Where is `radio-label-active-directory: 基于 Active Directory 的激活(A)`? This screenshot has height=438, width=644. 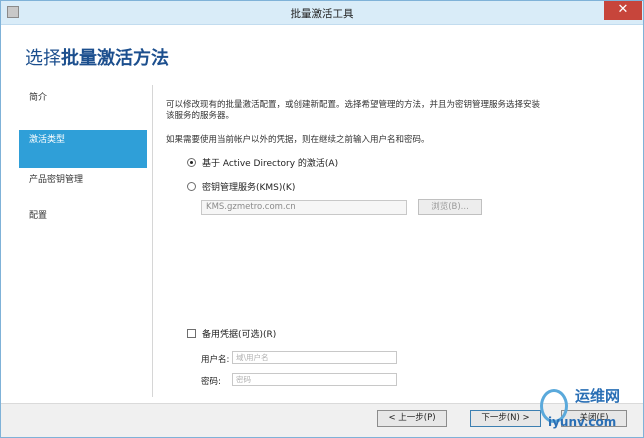
radio-label-active-directory: 基于 Active Directory 的激活(A) is located at coordinates (270, 163).